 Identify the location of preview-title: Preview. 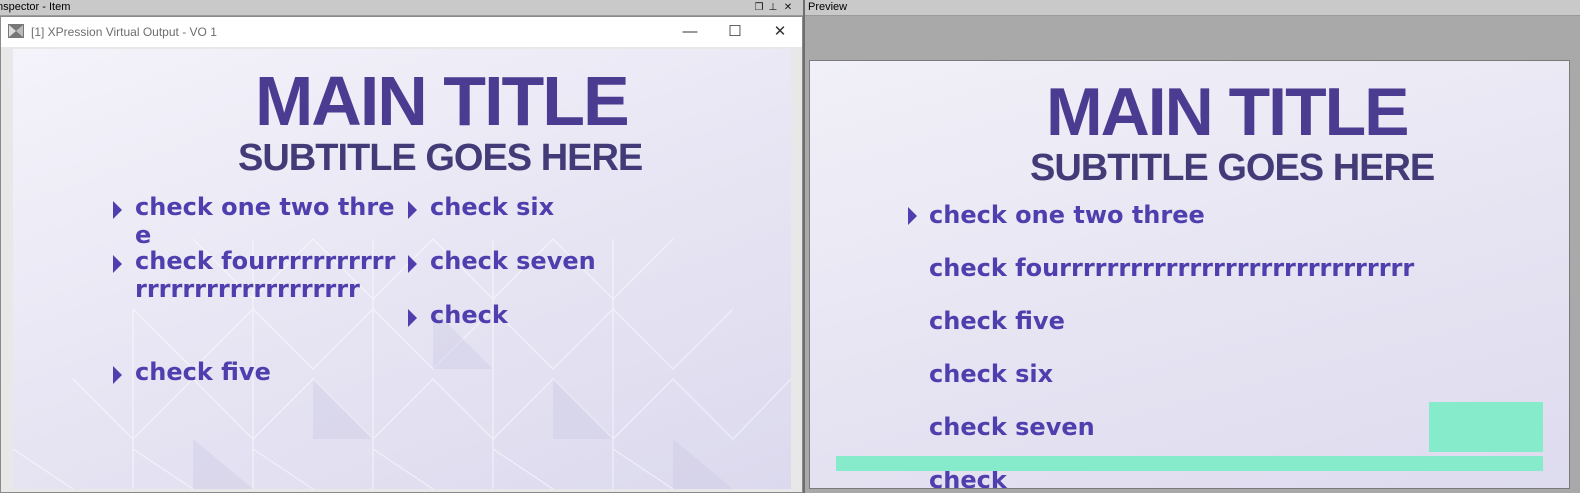
(828, 7).